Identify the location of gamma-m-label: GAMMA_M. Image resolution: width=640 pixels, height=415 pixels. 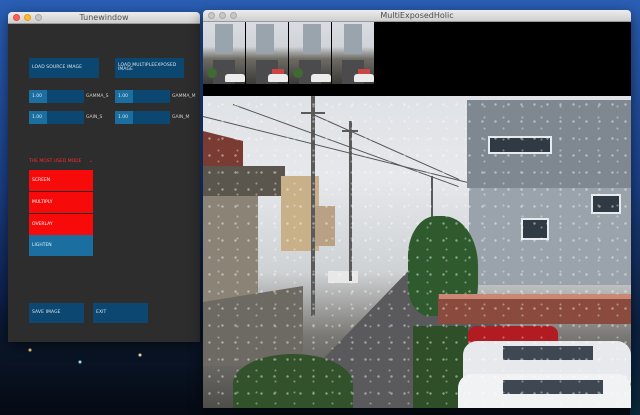
(184, 96).